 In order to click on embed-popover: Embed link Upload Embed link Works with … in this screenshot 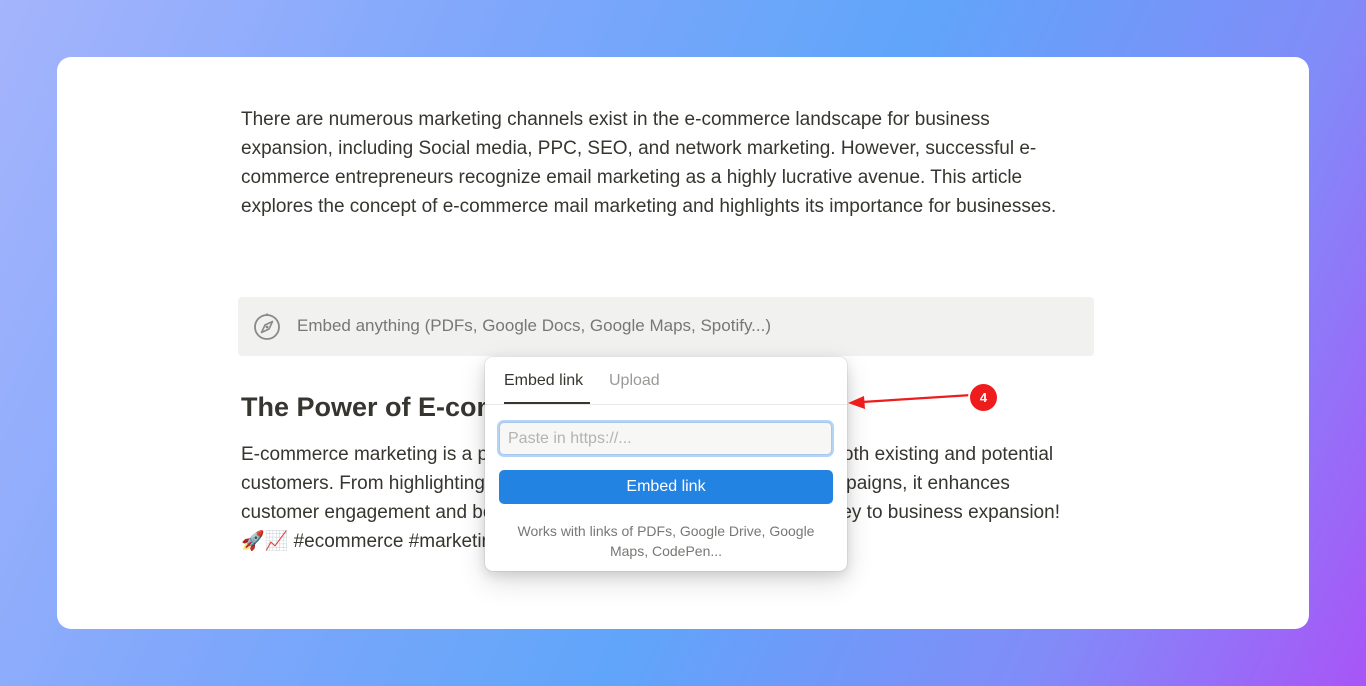, I will do `click(666, 464)`.